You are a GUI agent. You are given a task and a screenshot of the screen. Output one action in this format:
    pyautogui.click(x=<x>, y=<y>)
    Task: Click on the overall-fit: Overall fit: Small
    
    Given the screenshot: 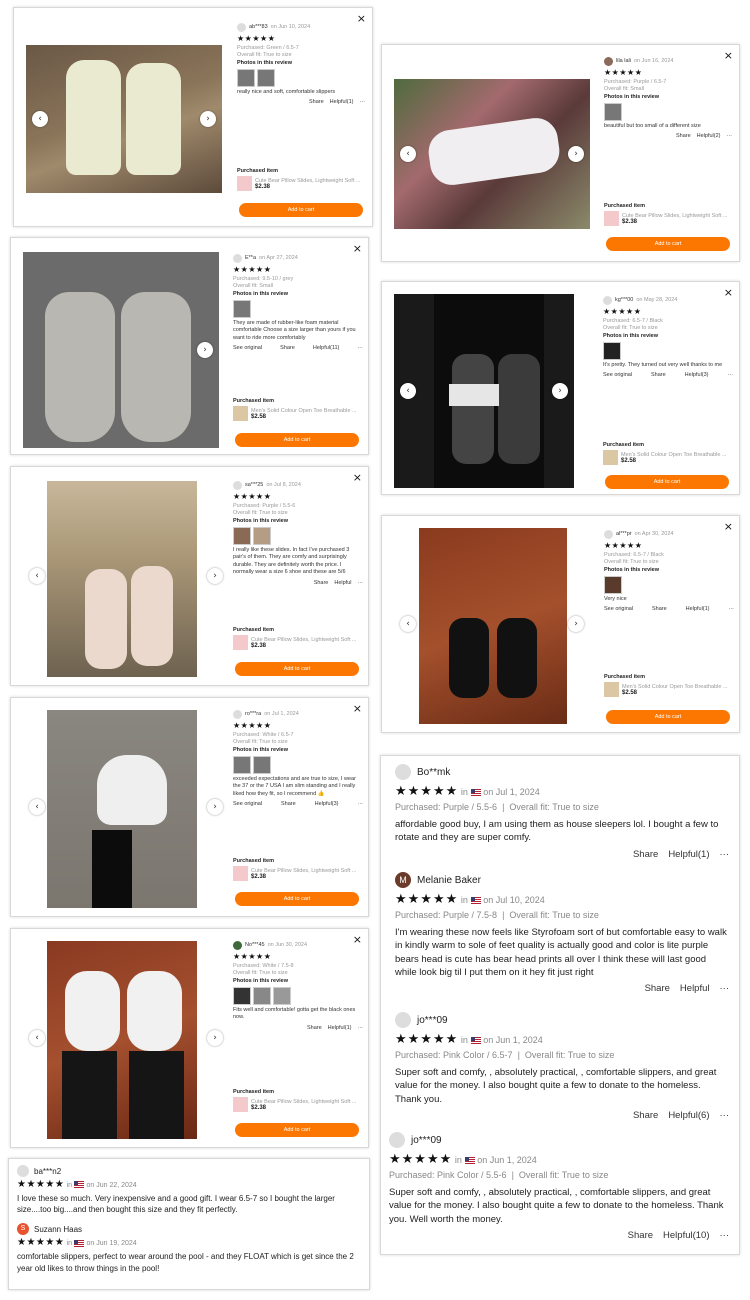 What is the action you would take?
    pyautogui.click(x=253, y=286)
    